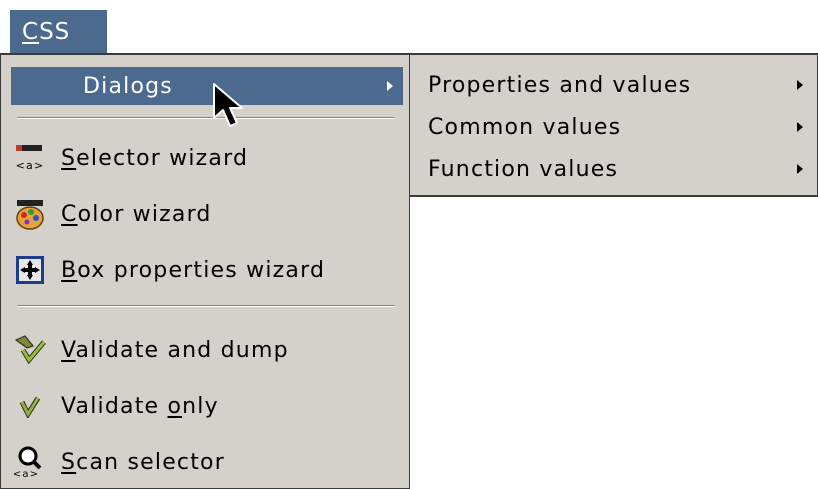 This screenshot has width=818, height=489. What do you see at coordinates (30, 270) in the screenshot?
I see `box-properties-icon` at bounding box center [30, 270].